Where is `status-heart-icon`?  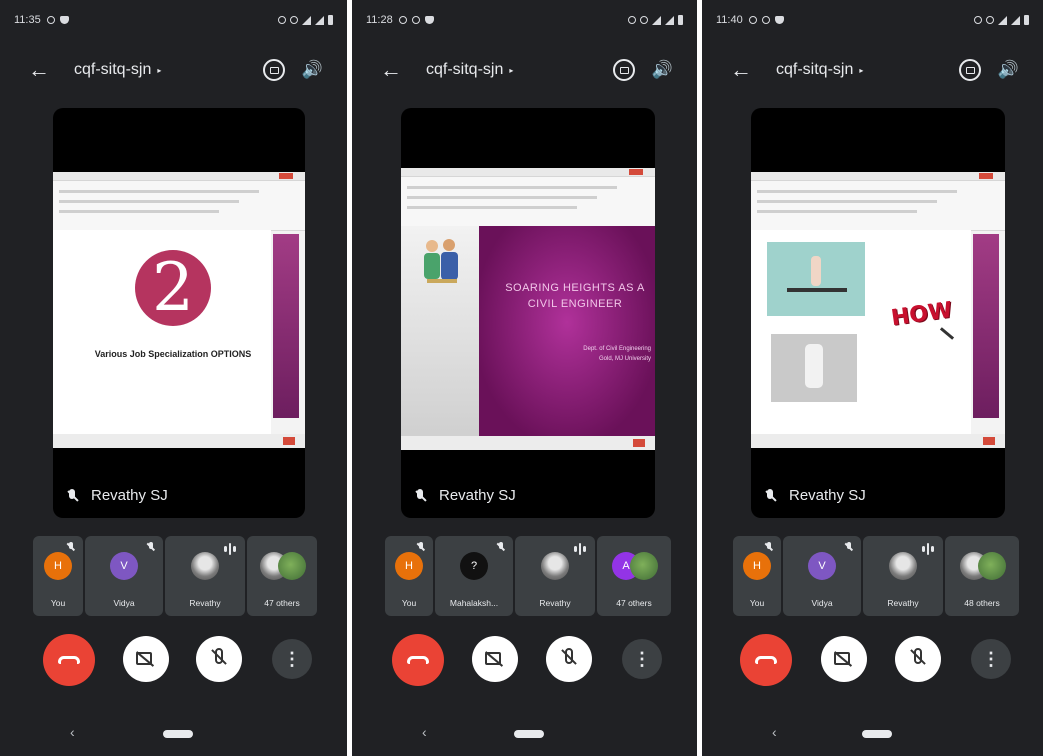
status-heart-icon is located at coordinates (779, 20).